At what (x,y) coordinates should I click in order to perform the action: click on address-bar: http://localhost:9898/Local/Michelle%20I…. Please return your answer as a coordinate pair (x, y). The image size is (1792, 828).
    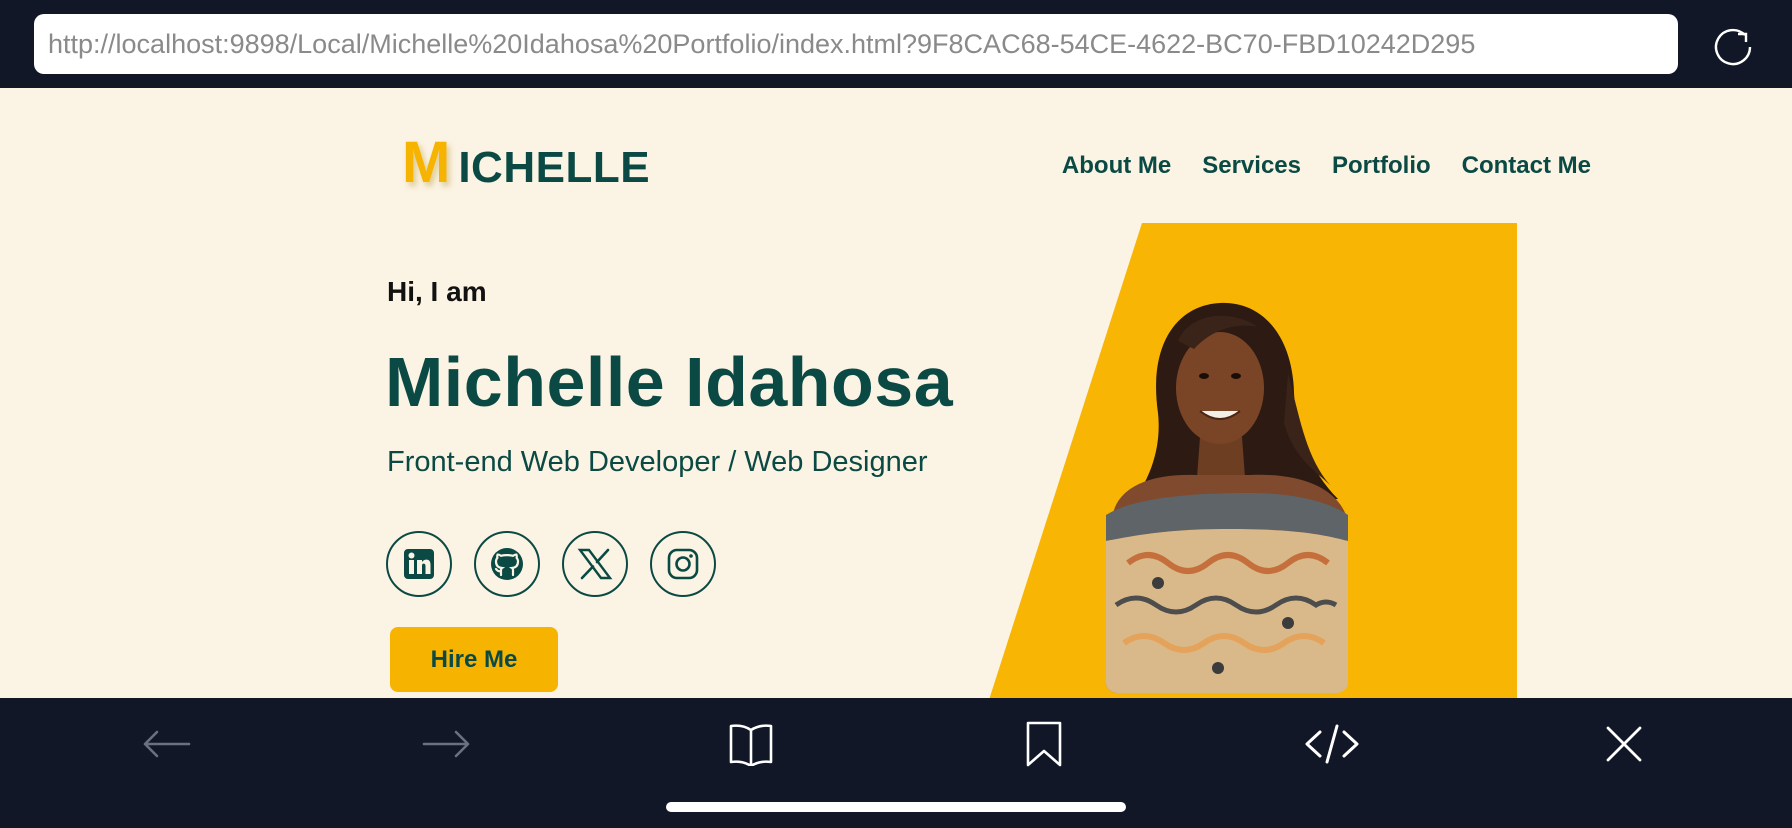
    Looking at the image, I should click on (856, 44).